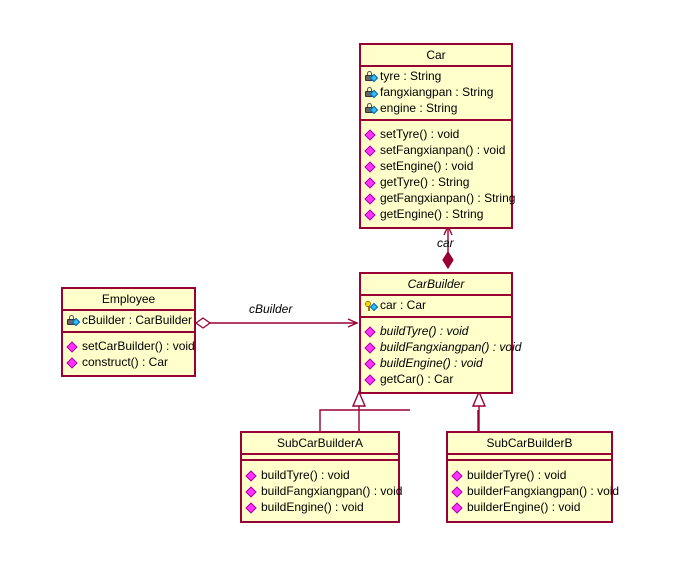 The height and width of the screenshot is (566, 690). Describe the element at coordinates (432, 214) in the screenshot. I see `method-label: getEngine() : String` at that location.